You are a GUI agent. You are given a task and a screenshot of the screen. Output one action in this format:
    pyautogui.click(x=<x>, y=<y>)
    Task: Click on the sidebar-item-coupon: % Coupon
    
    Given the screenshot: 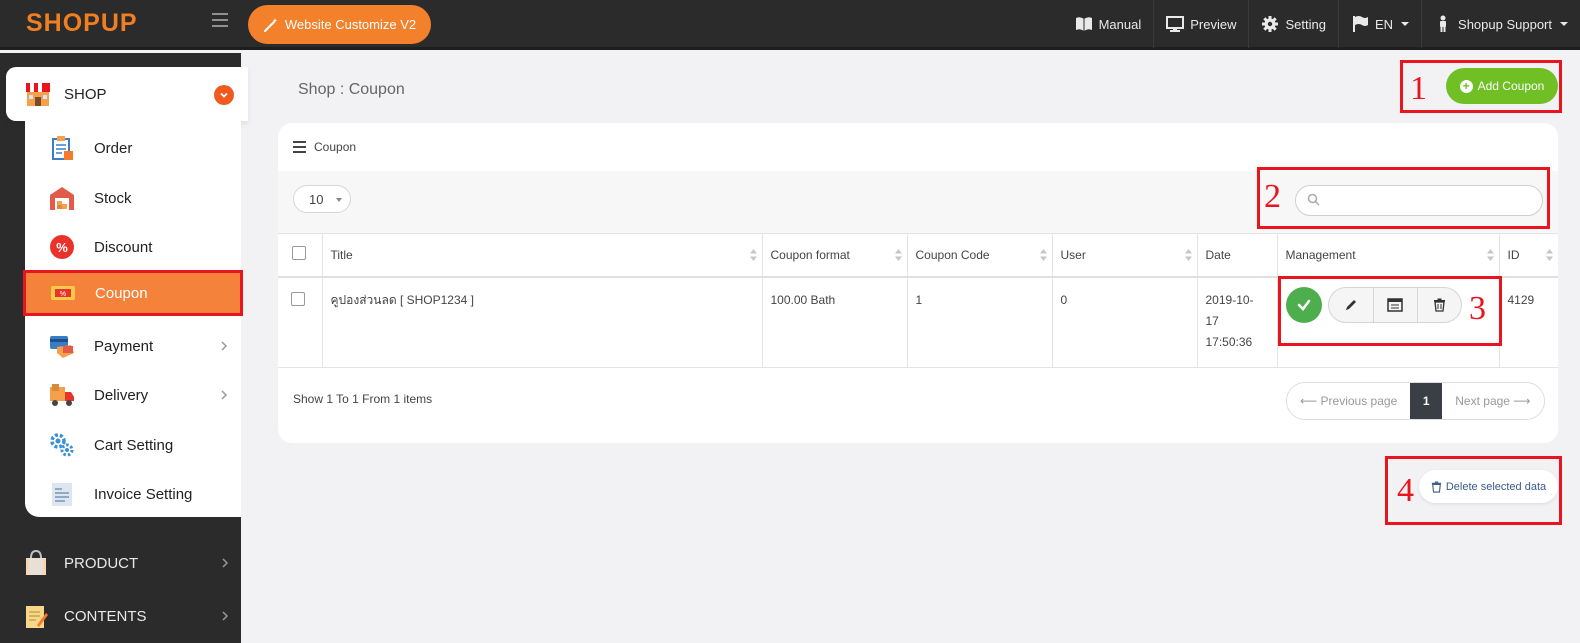 What is the action you would take?
    pyautogui.click(x=133, y=293)
    